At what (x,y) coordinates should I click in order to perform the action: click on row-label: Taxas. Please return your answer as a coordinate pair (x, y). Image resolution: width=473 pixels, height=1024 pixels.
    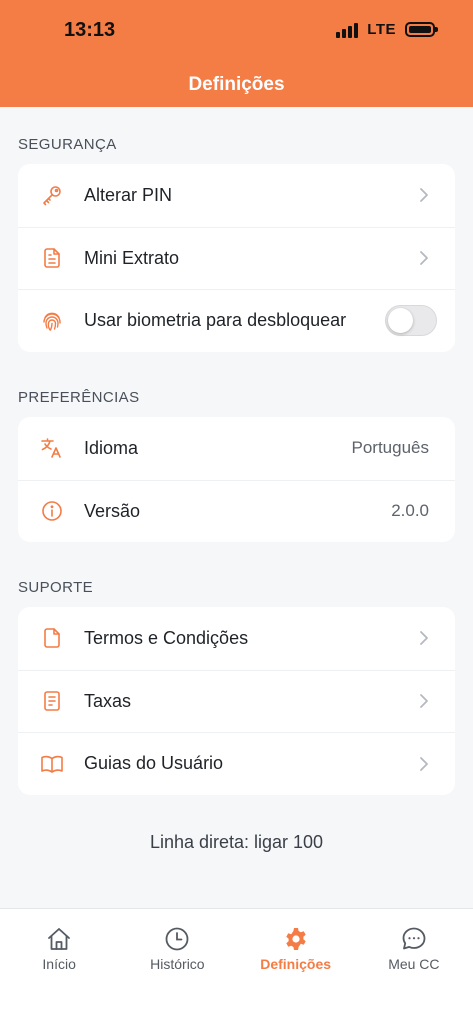
    Looking at the image, I should click on (108, 700).